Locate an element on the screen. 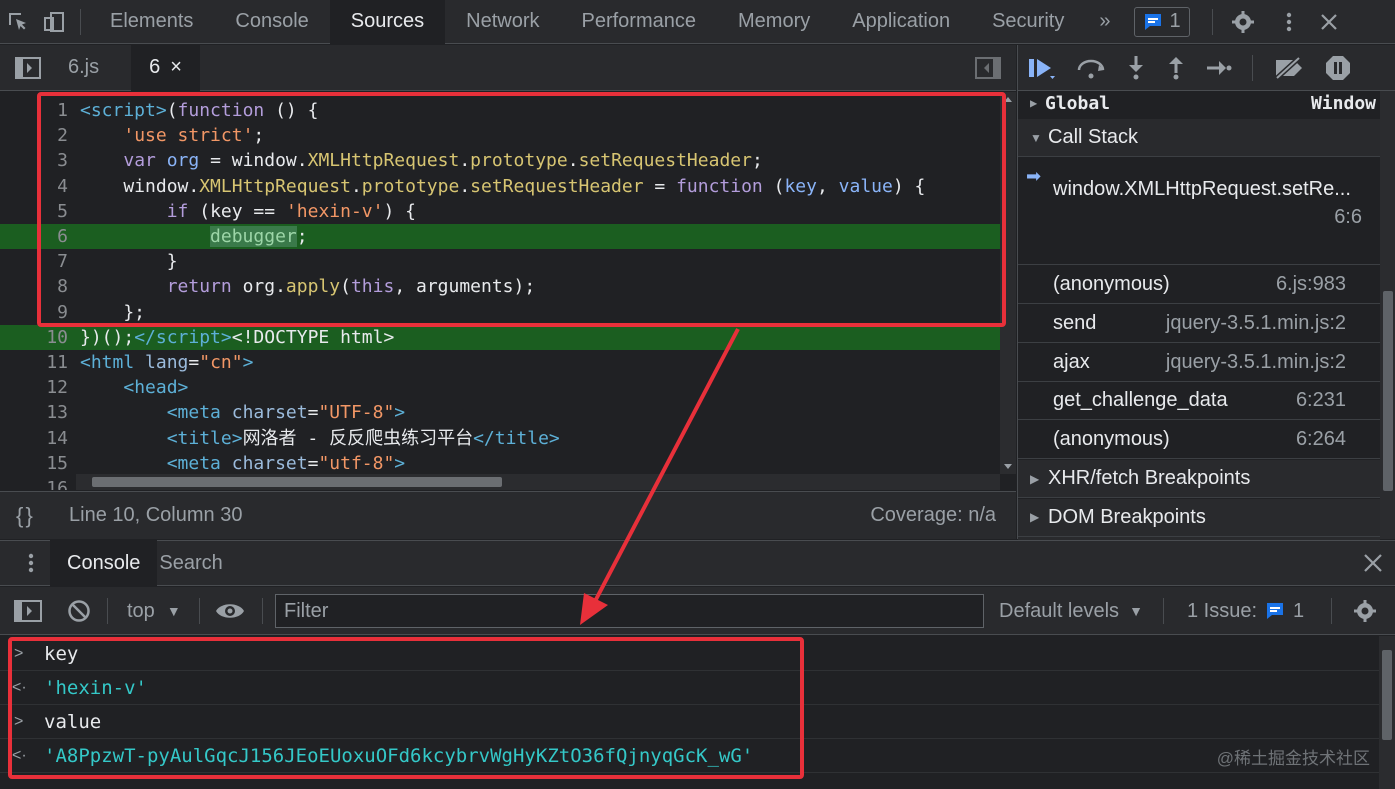 The height and width of the screenshot is (789, 1395). tab-performance: Performance is located at coordinates (639, 22).